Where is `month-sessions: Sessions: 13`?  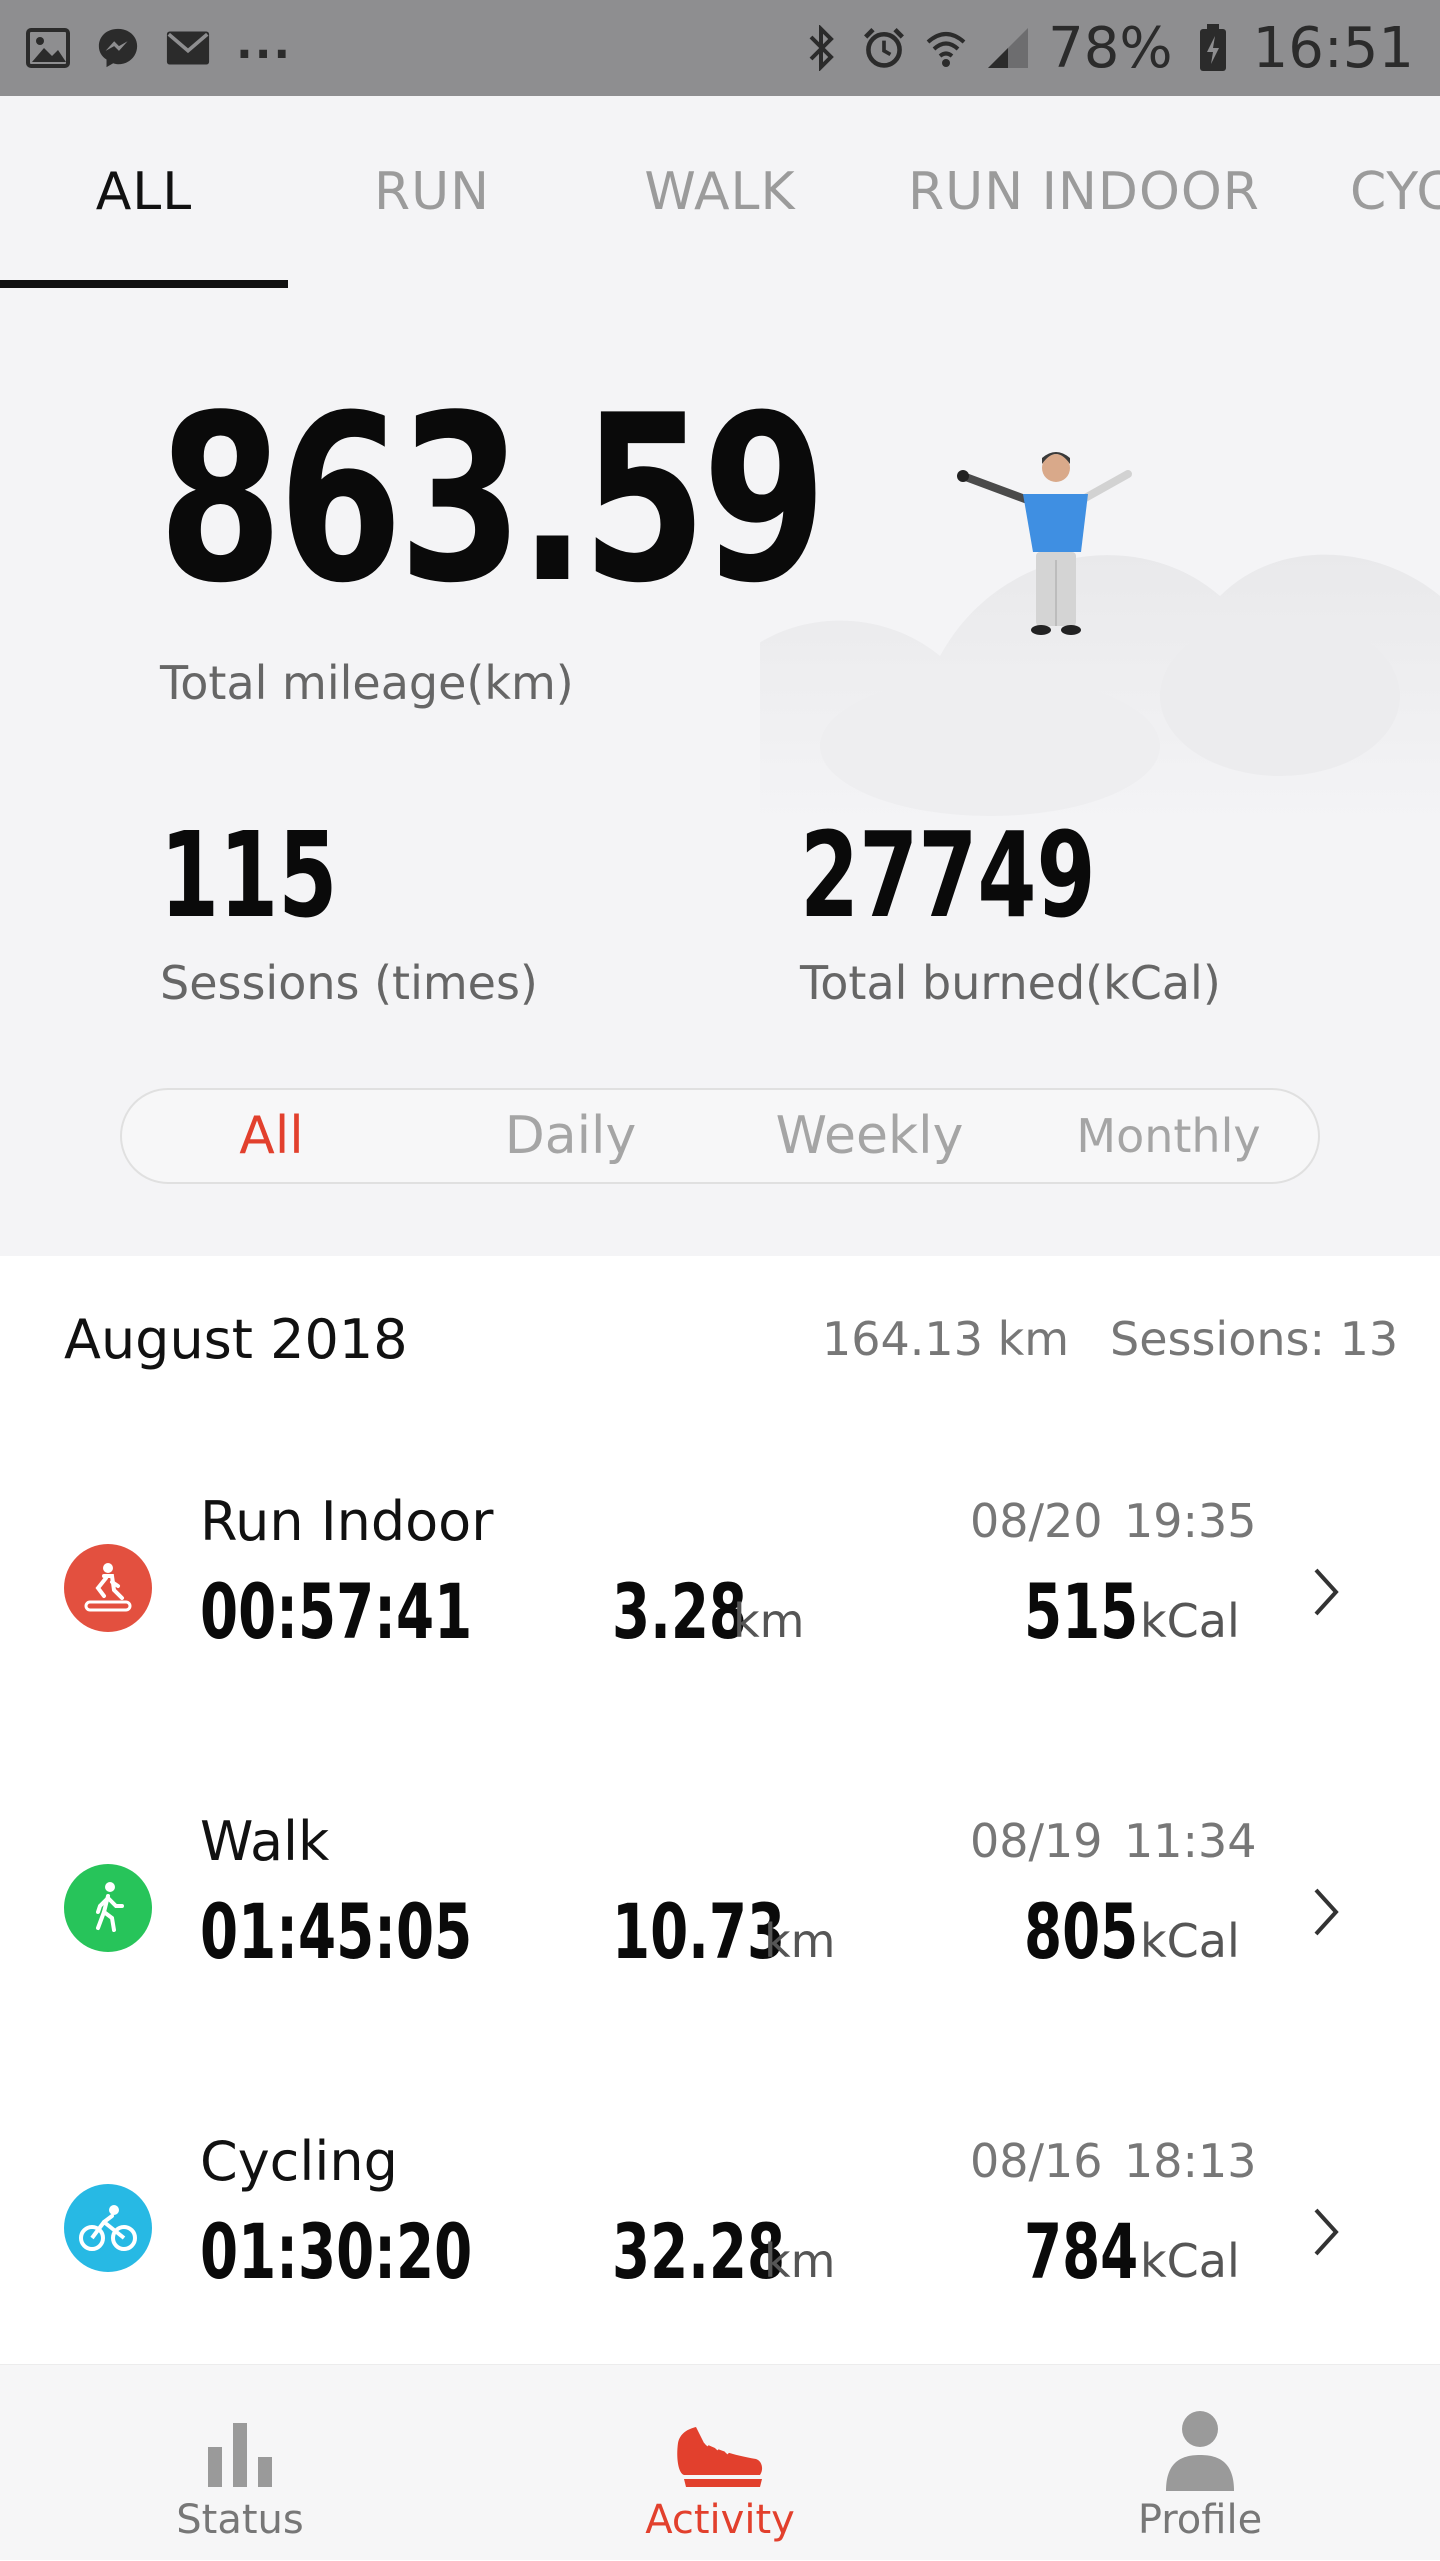 month-sessions: Sessions: 13 is located at coordinates (1254, 1339).